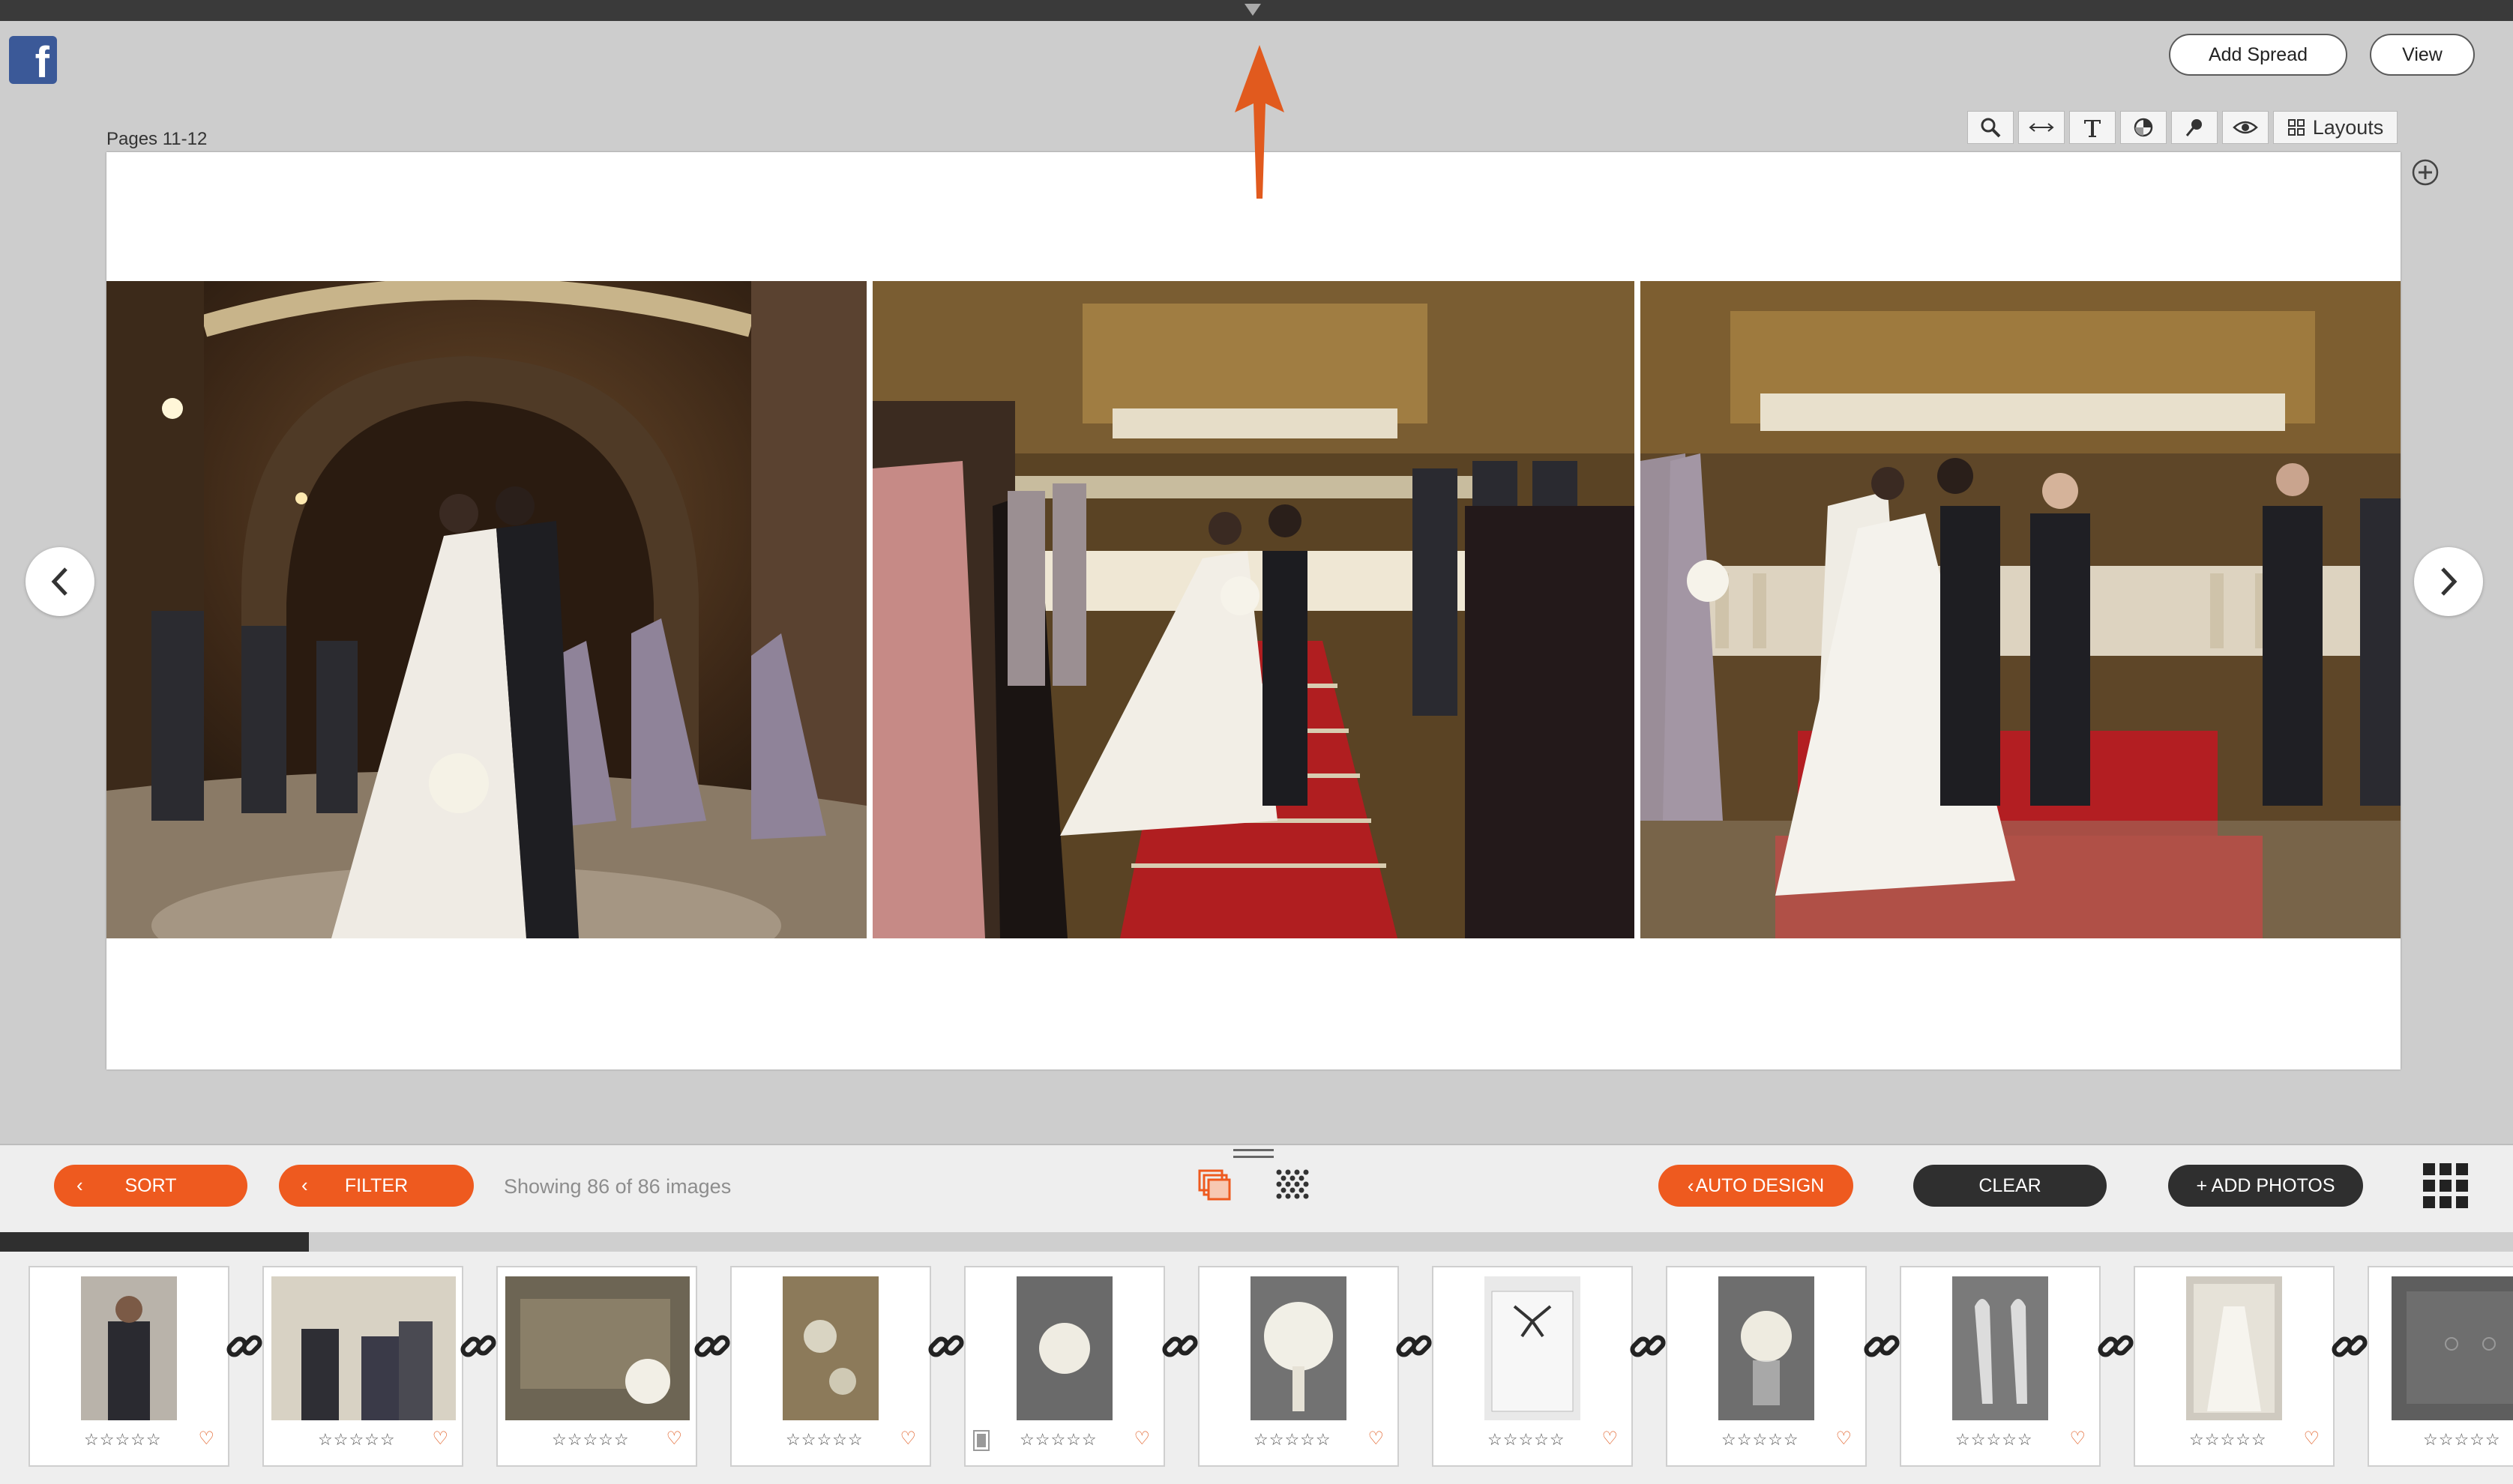 This screenshot has width=2513, height=1484. Describe the element at coordinates (1253, 1153) in the screenshot. I see `panel-resize-handle` at that location.